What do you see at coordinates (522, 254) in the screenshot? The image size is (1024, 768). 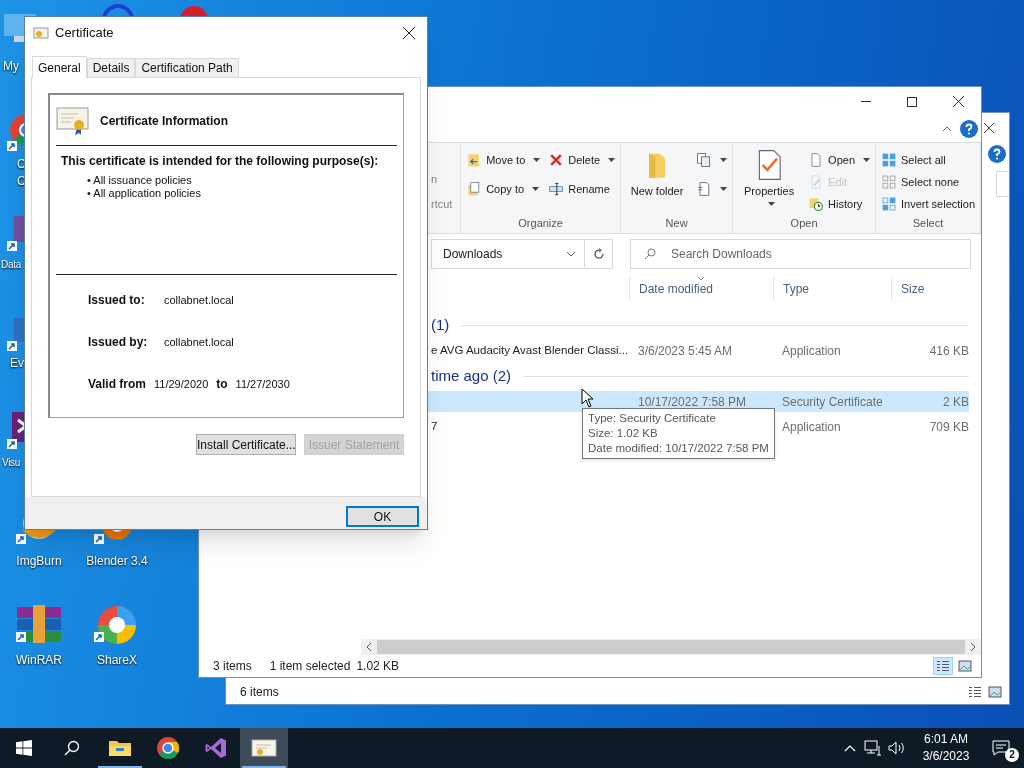 I see `address-bar: Downloads` at bounding box center [522, 254].